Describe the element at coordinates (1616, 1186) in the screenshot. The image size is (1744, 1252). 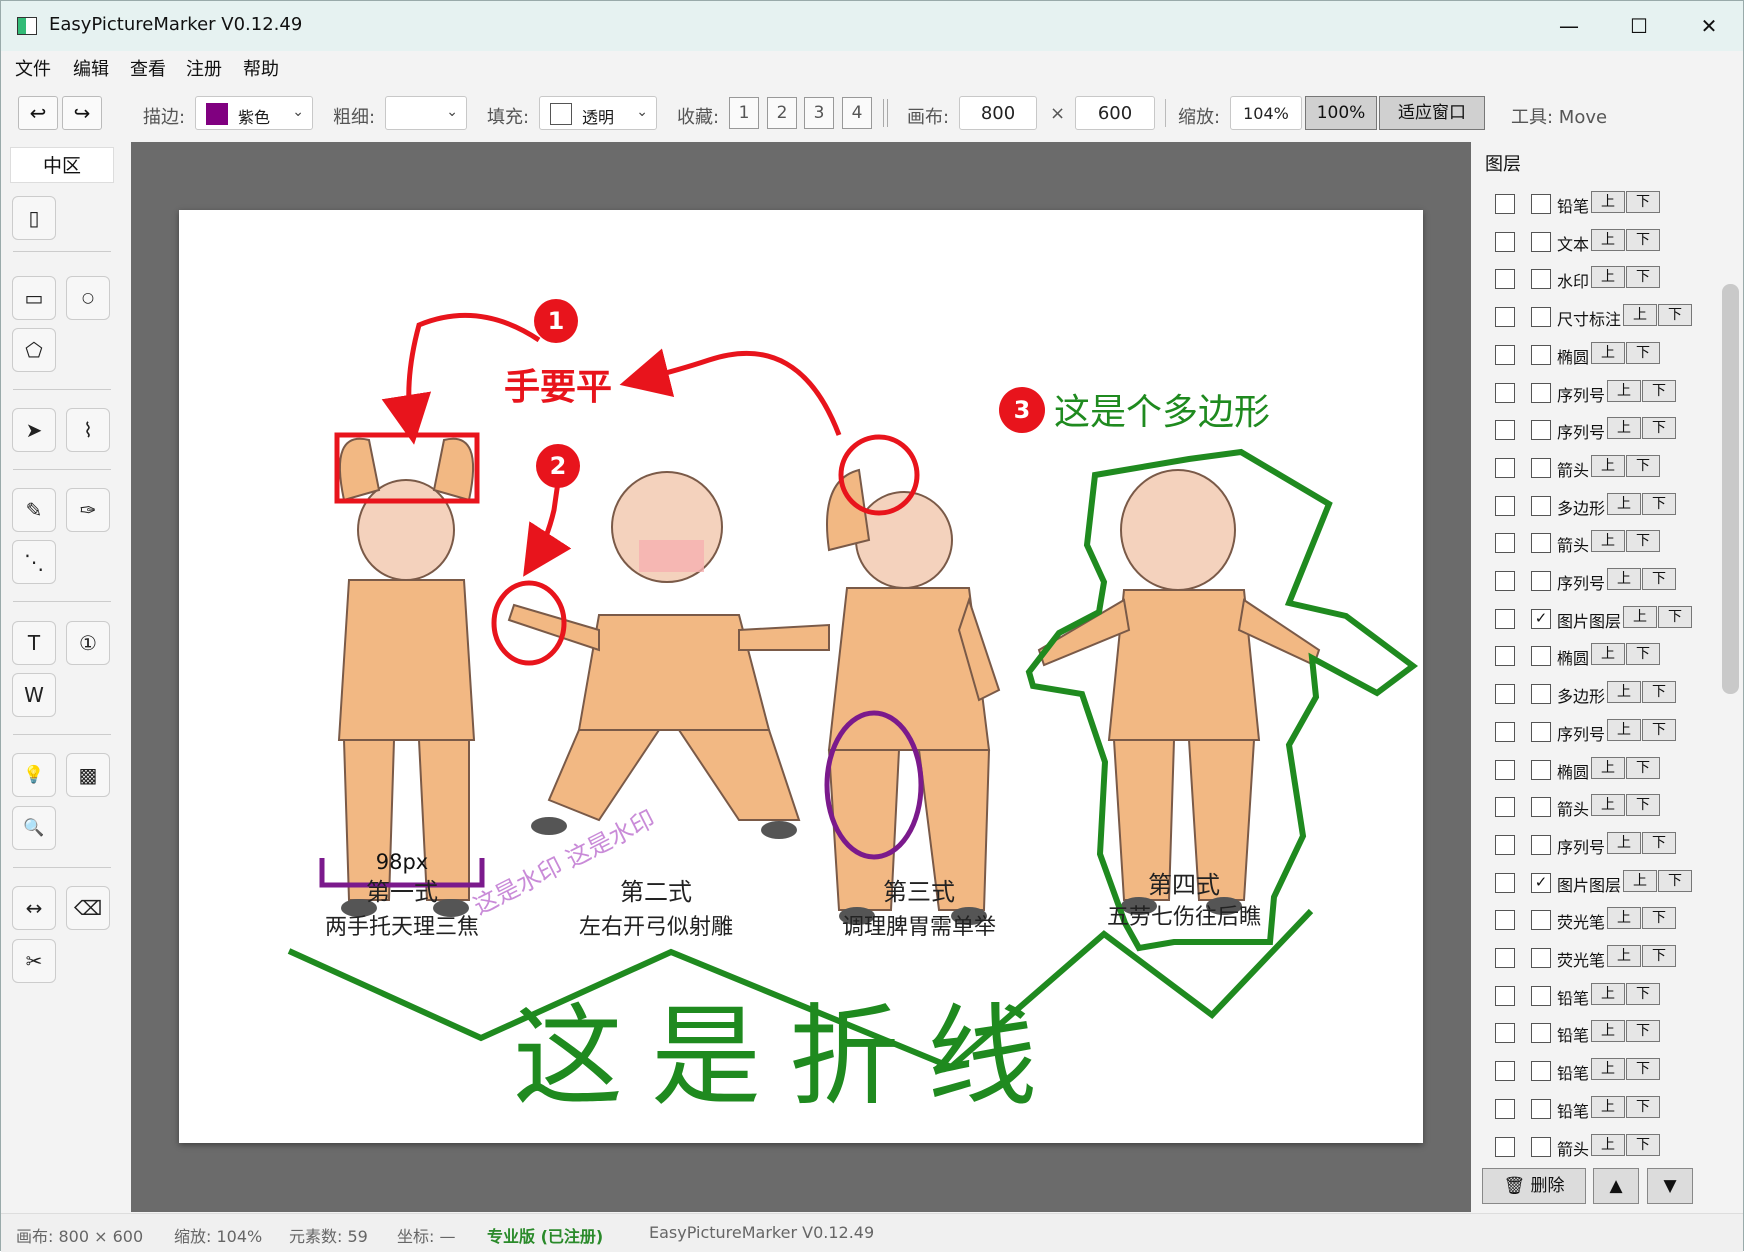
I see `layer-move-up-button: ▲` at that location.